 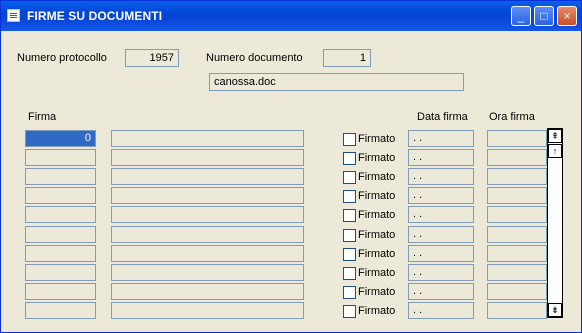 What do you see at coordinates (442, 117) in the screenshot?
I see `data-firma-column-header: Data firma` at bounding box center [442, 117].